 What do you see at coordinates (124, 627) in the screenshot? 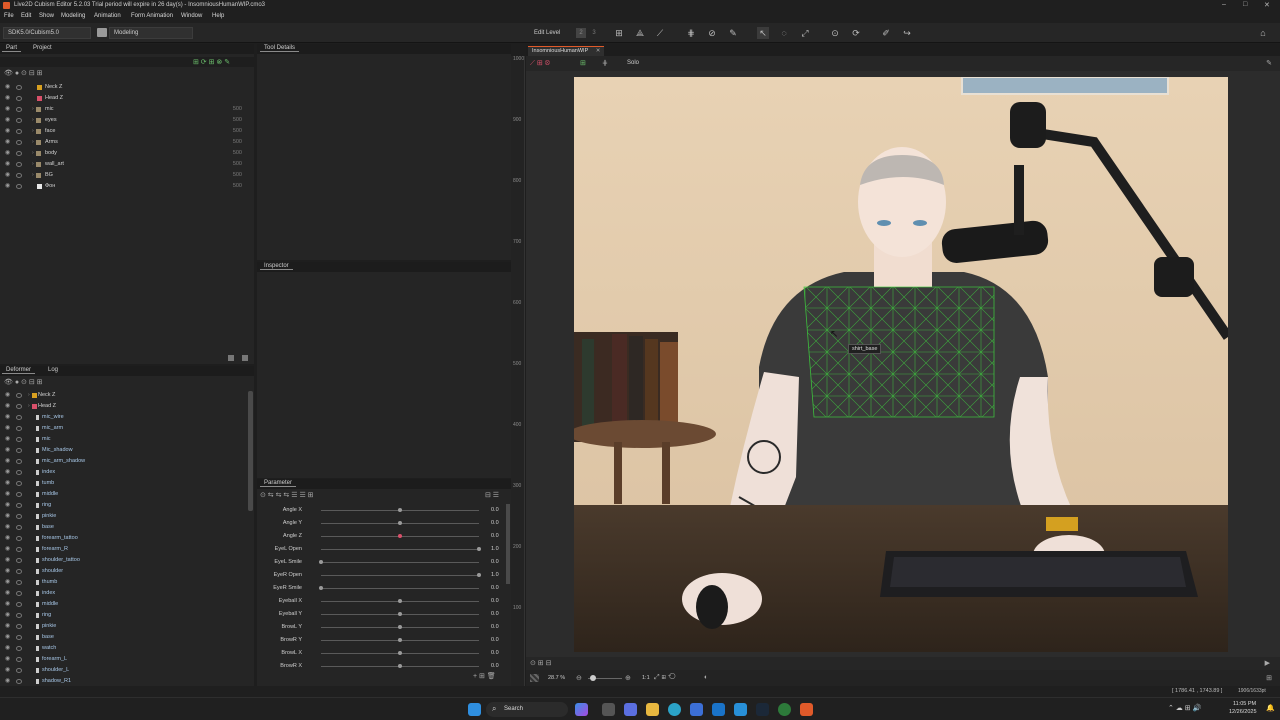
I see `deformer-row: ◉ pinkie` at bounding box center [124, 627].